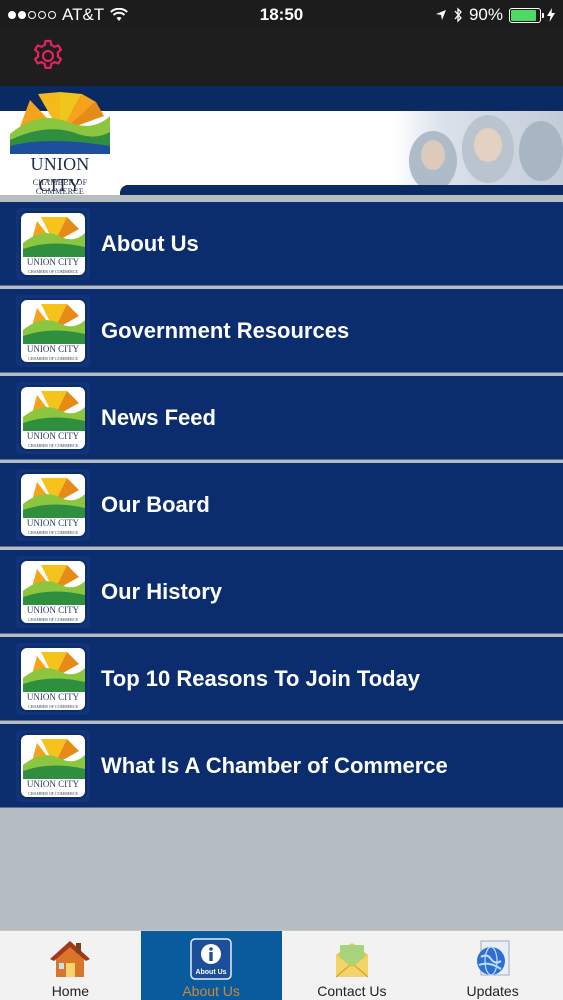 The width and height of the screenshot is (563, 1000). Describe the element at coordinates (281, 58) in the screenshot. I see `top-navigation-bar` at that location.